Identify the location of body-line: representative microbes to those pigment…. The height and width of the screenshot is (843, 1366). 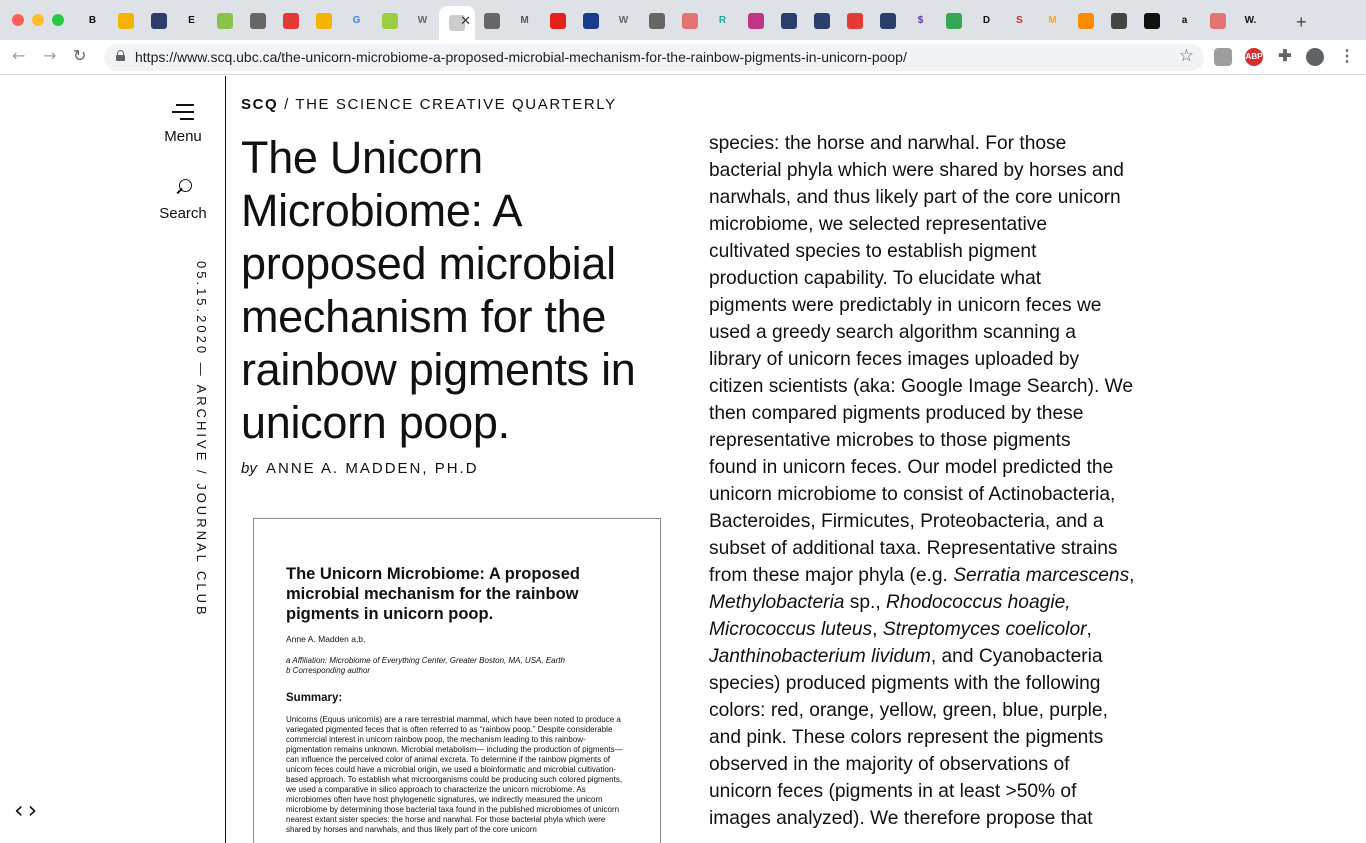
(890, 440).